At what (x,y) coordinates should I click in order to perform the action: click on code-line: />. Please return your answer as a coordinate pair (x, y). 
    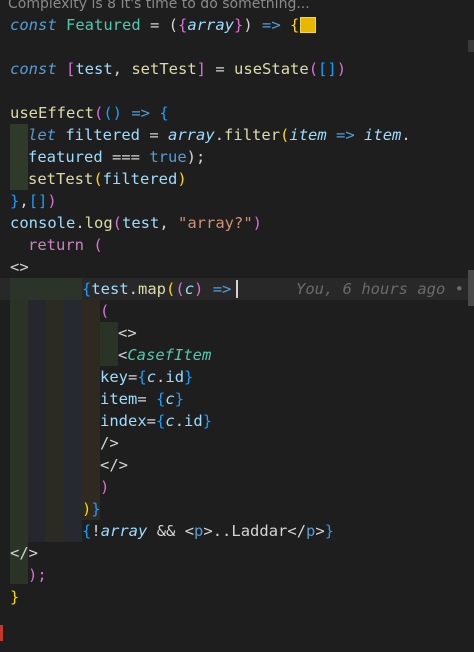
    Looking at the image, I should click on (109, 443).